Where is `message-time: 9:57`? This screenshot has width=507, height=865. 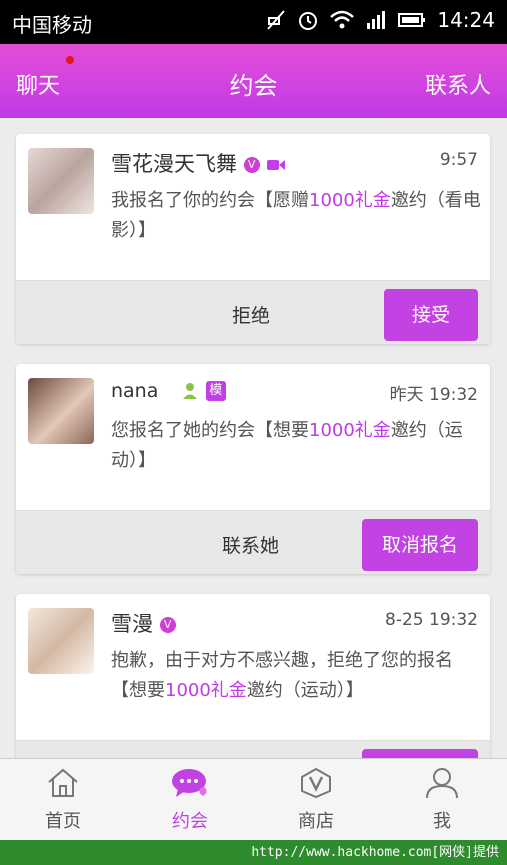
message-time: 9:57 is located at coordinates (458, 160).